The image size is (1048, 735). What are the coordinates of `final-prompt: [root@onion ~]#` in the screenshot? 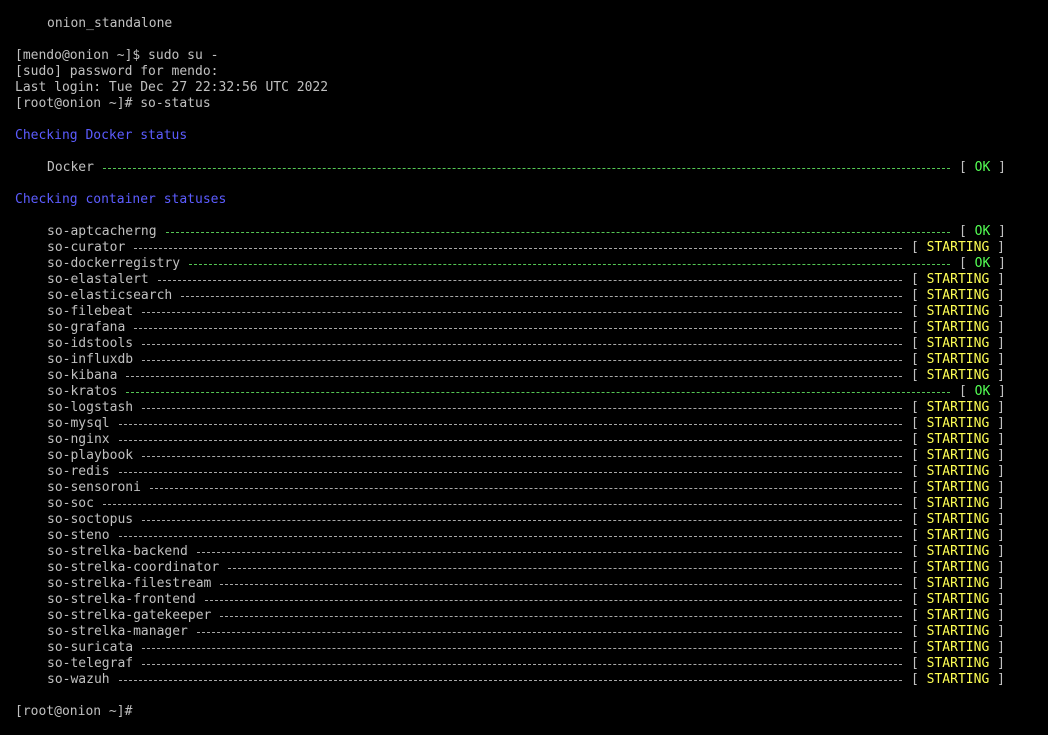 It's located at (73, 712).